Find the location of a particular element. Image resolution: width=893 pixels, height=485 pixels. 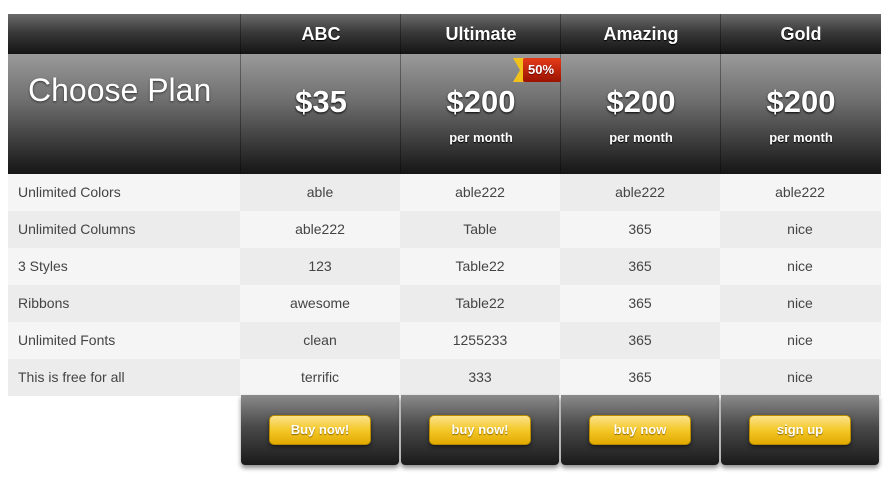

feature-label: Unlimited Fonts is located at coordinates (124, 340).